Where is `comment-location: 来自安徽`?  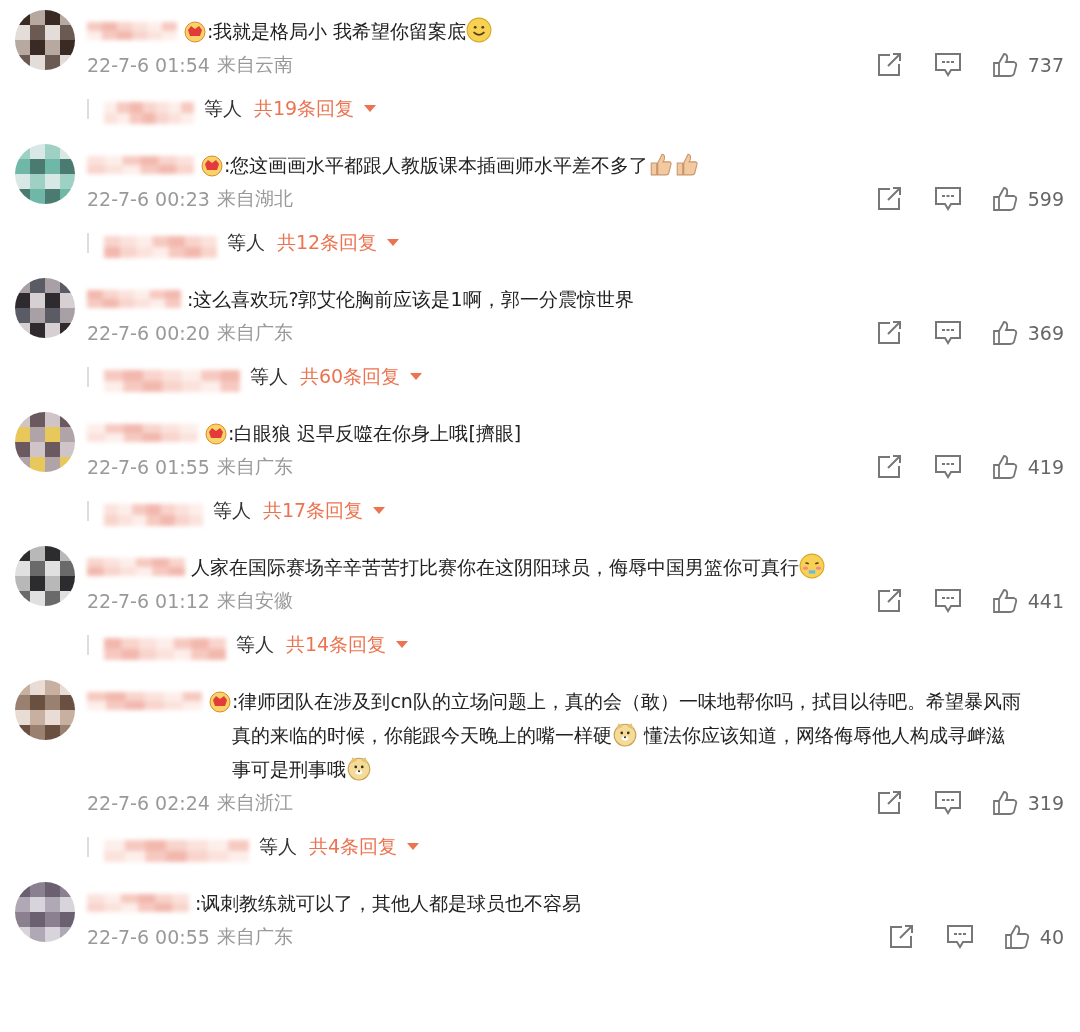
comment-location: 来自安徽 is located at coordinates (254, 600).